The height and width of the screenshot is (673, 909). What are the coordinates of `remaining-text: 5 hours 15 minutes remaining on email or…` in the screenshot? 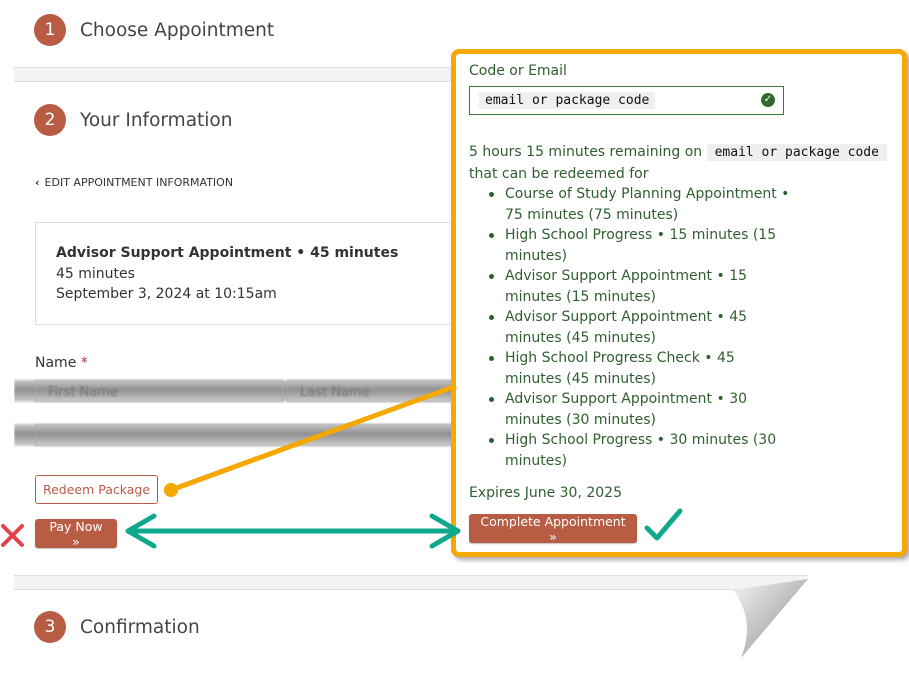 It's located at (689, 163).